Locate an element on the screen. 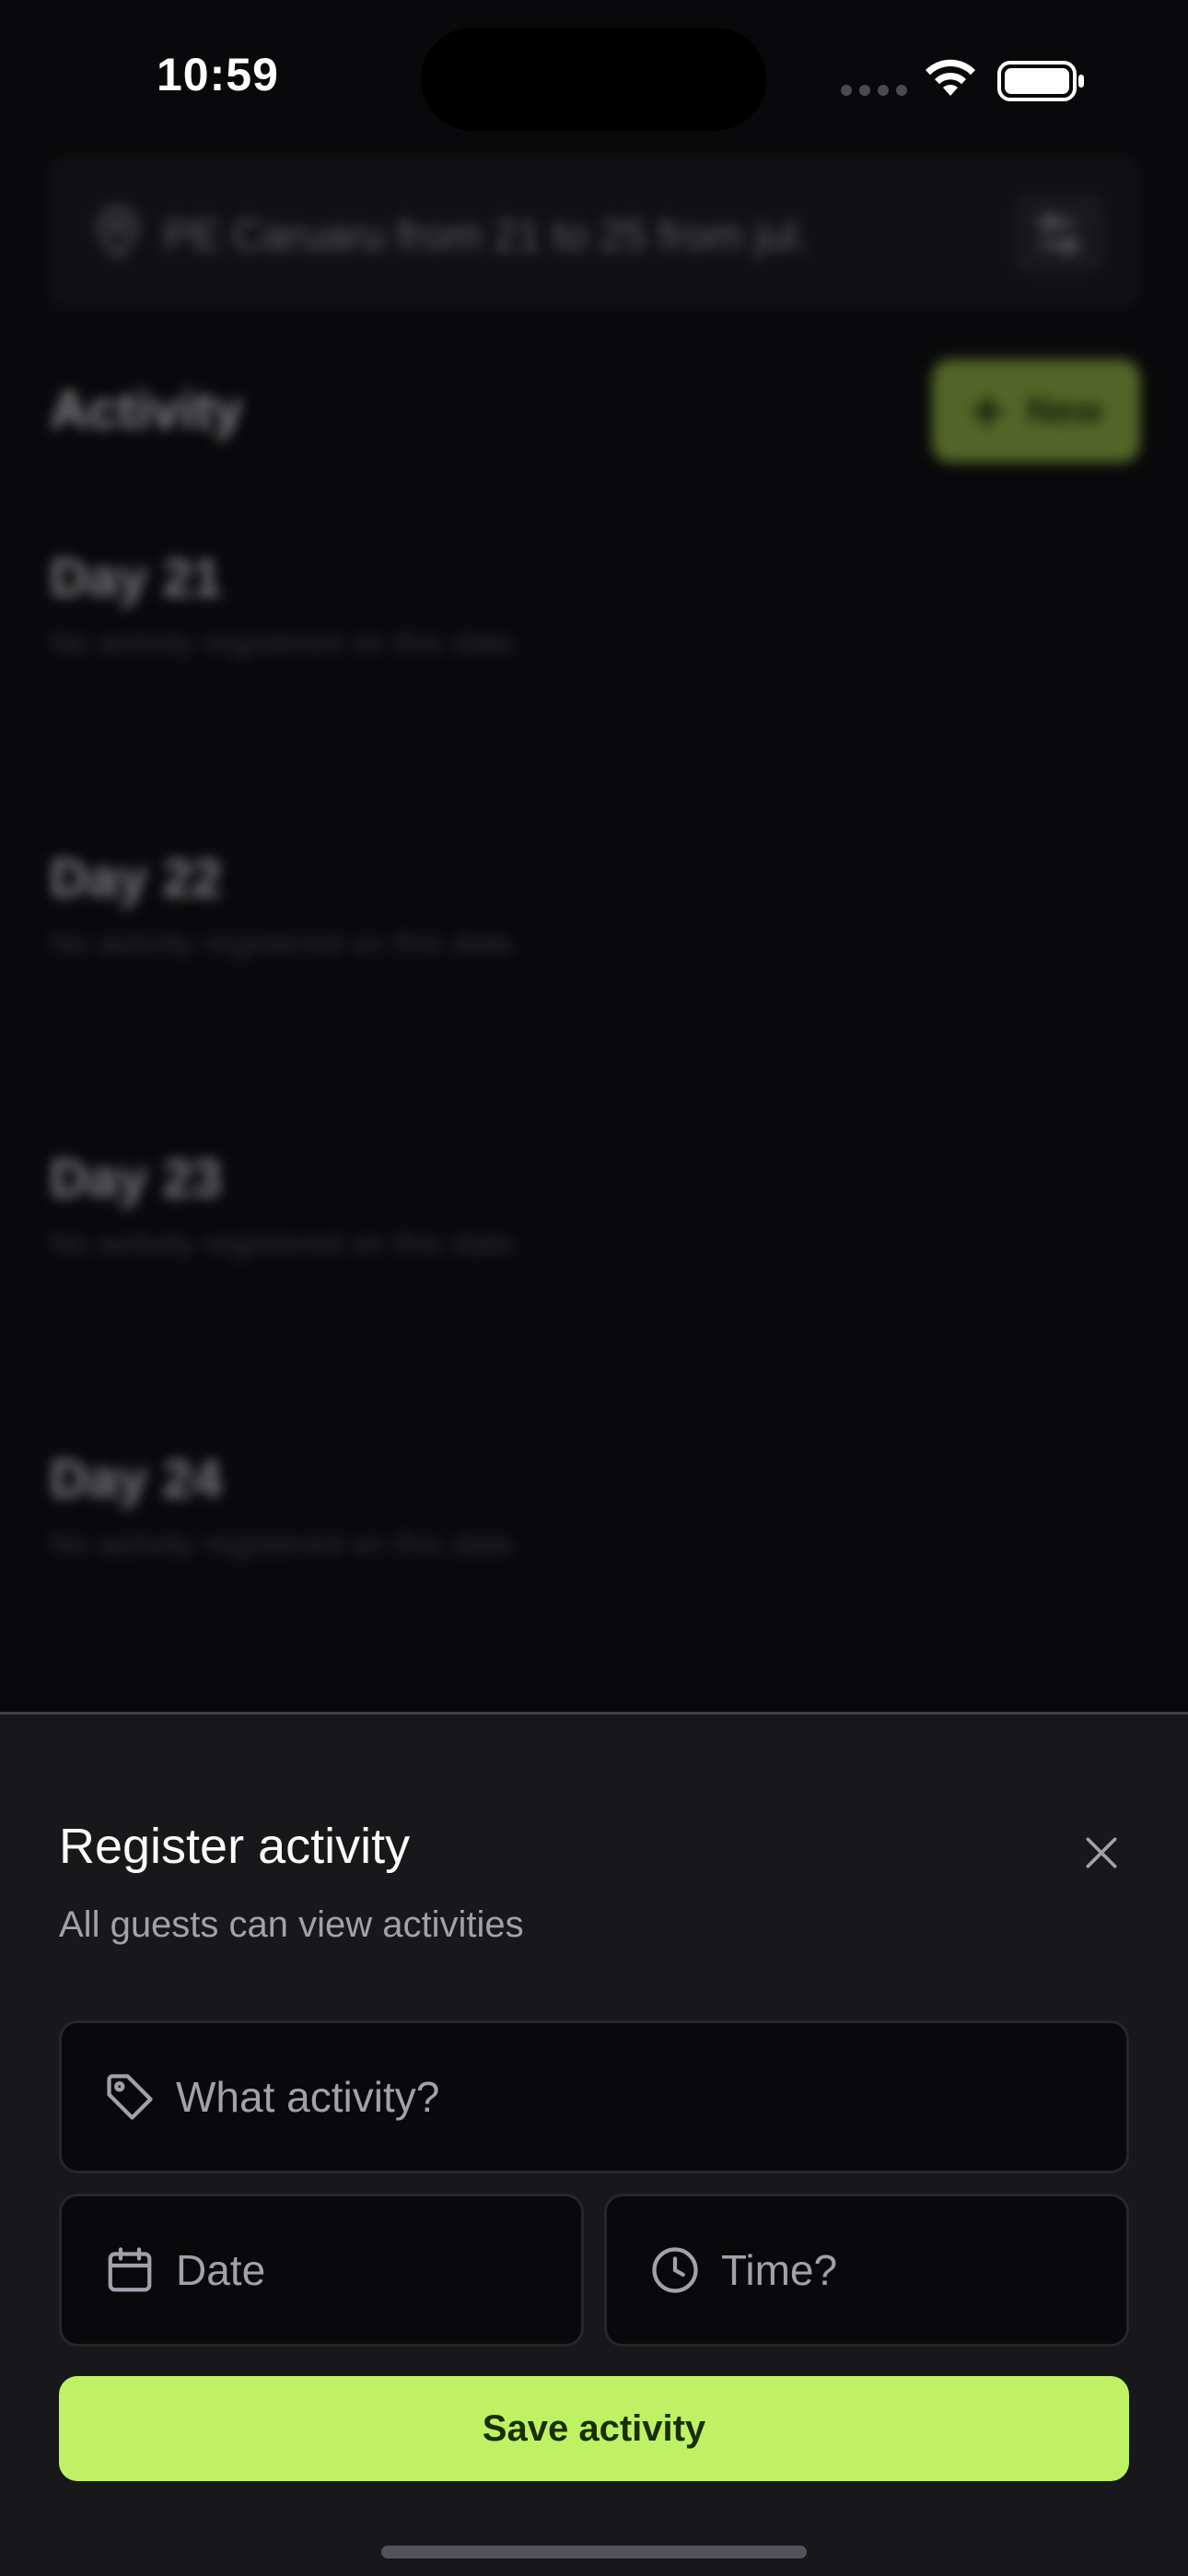  settings-sliders-icon is located at coordinates (1059, 234).